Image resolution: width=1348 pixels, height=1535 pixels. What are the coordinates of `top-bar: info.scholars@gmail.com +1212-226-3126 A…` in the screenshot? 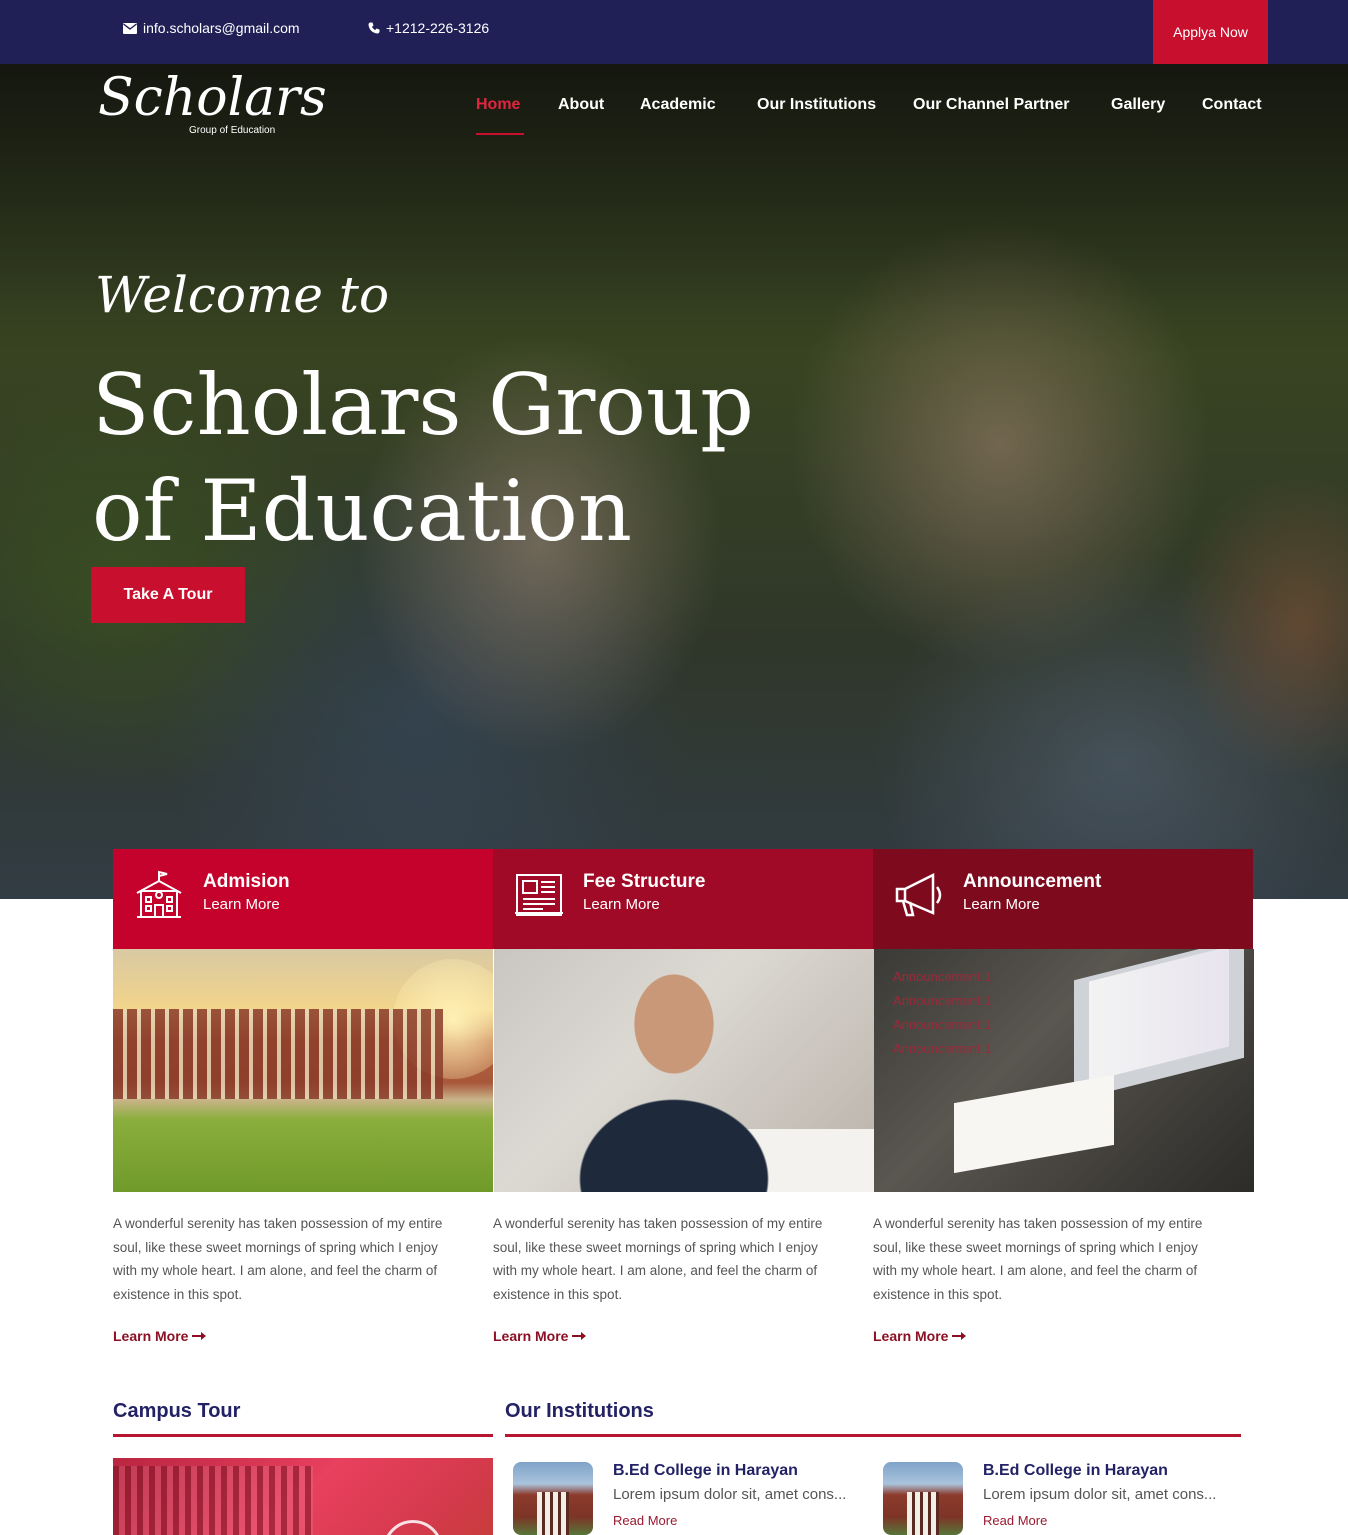 It's located at (674, 32).